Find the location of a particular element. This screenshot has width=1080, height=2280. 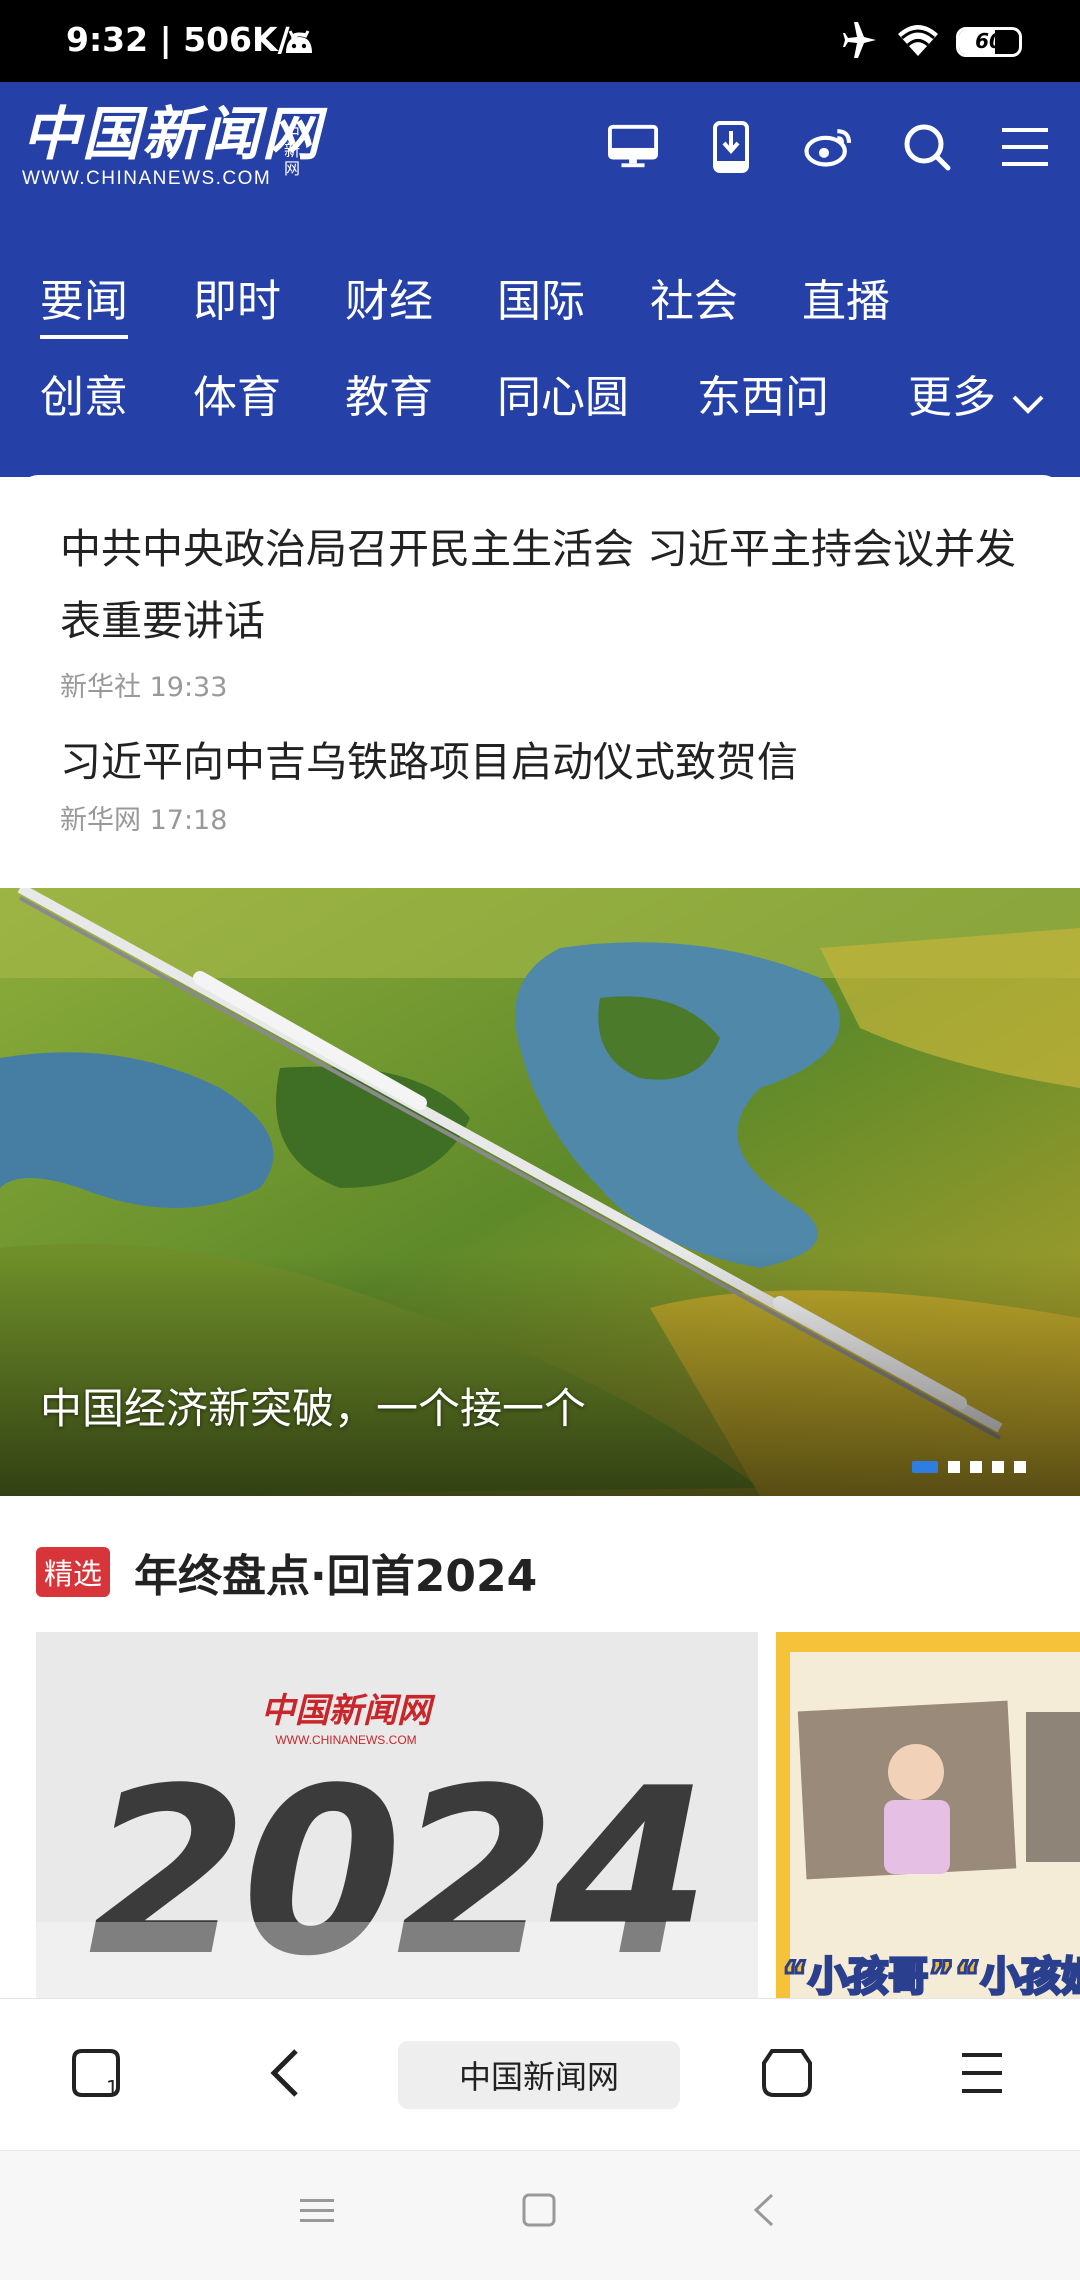

tab-guoji: 国际 is located at coordinates (541, 297).